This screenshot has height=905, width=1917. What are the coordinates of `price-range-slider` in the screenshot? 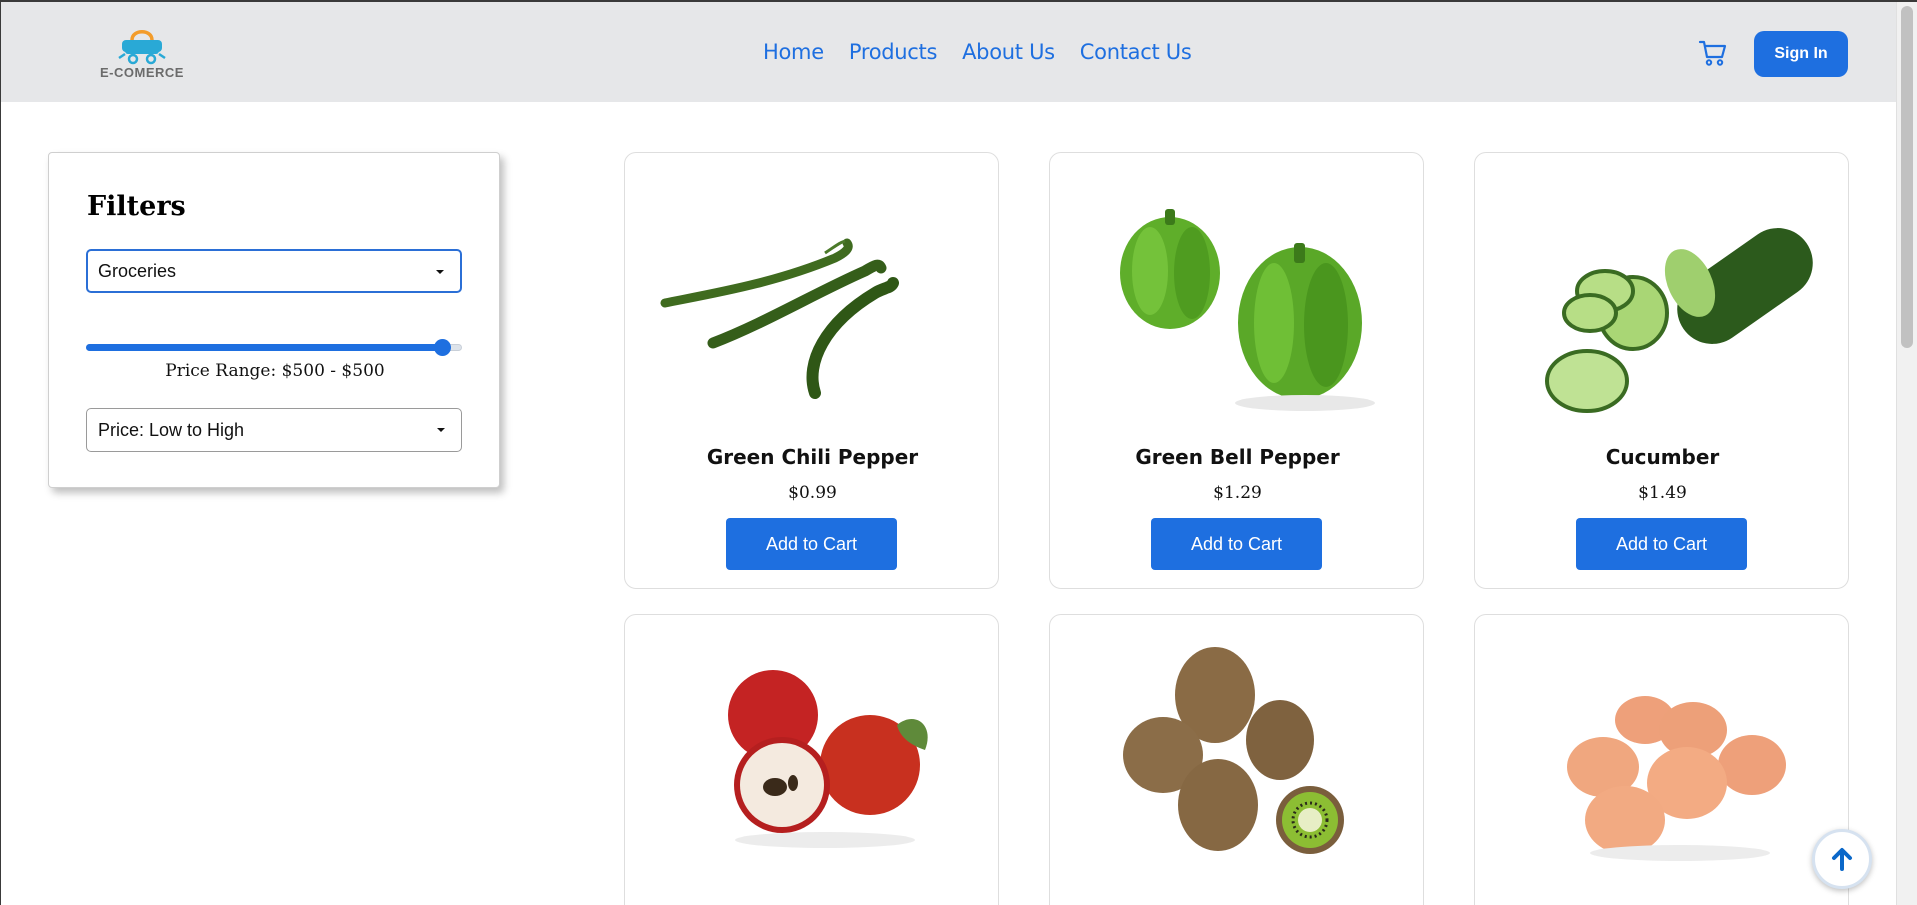 It's located at (274, 347).